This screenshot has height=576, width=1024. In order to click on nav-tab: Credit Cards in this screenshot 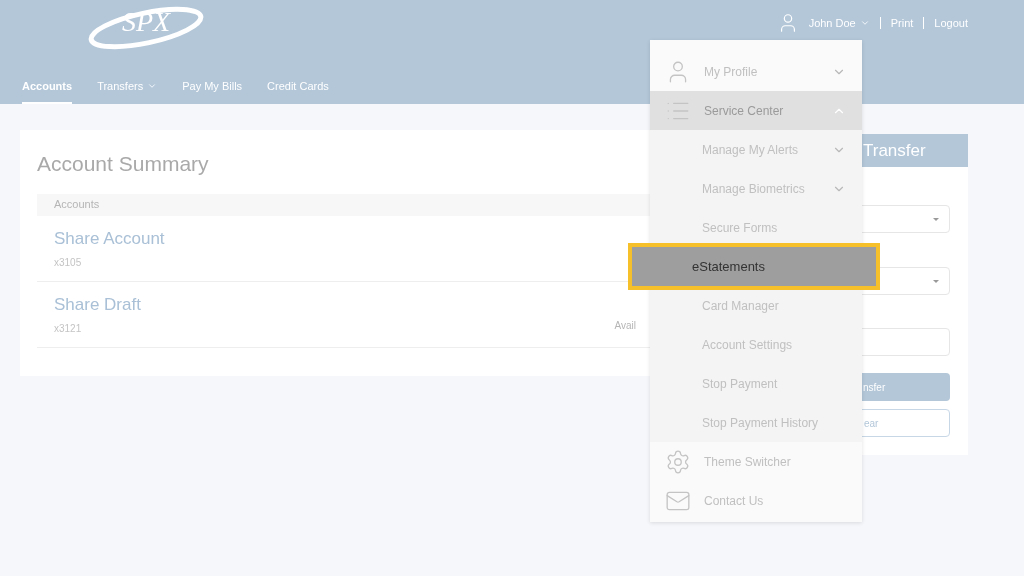, I will do `click(298, 90)`.